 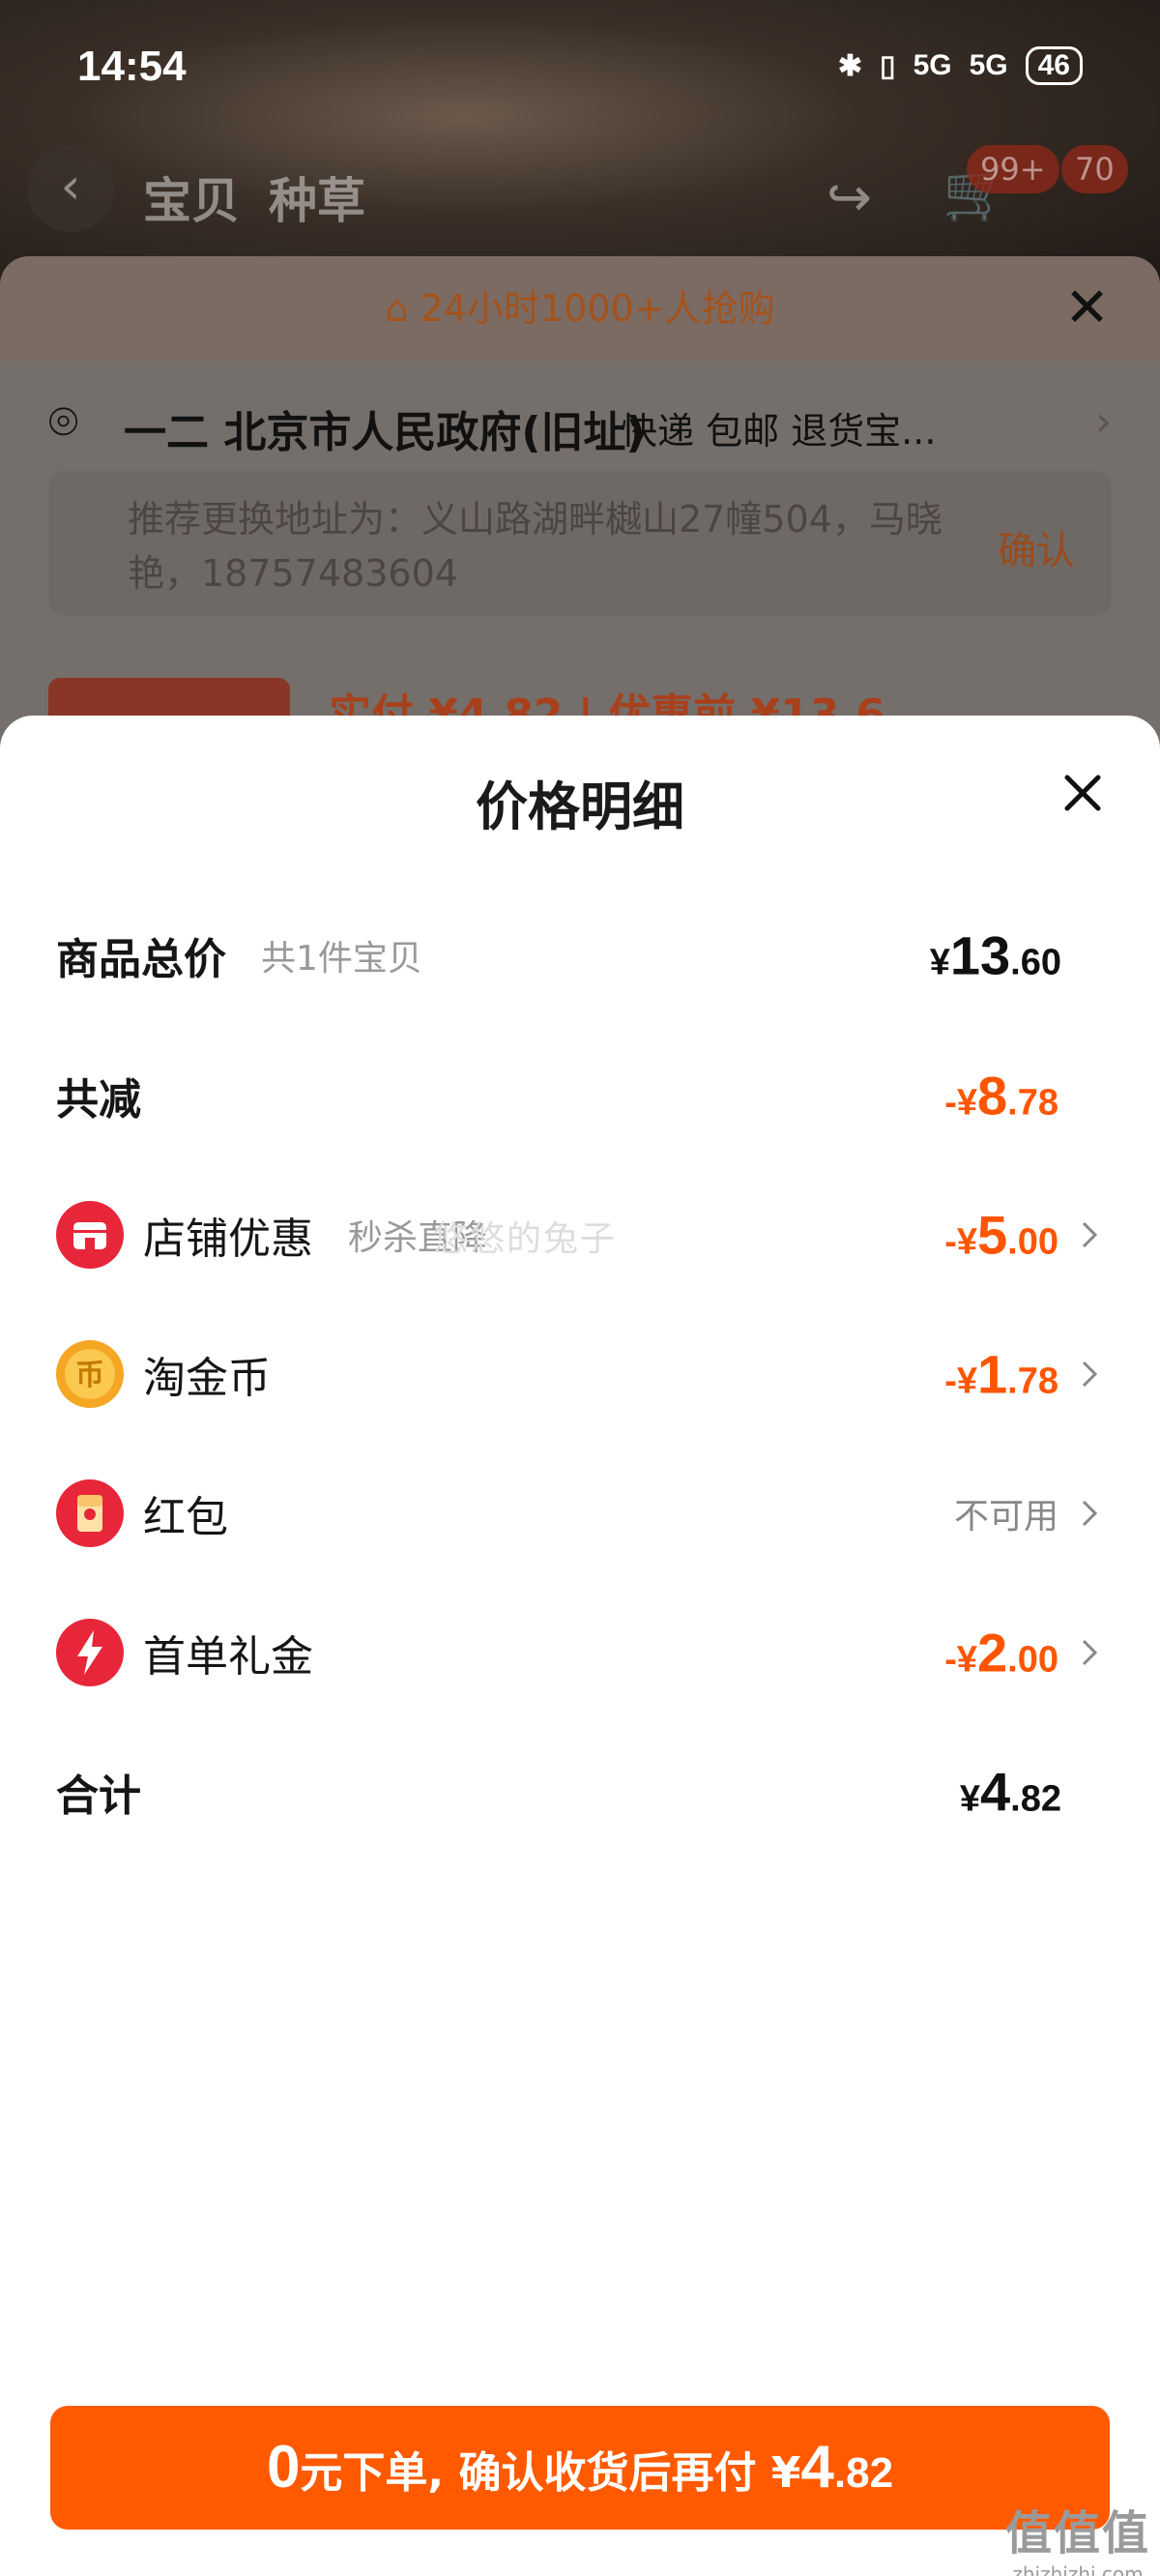 I want to click on watermark-text: 悠悠的兔子, so click(x=525, y=1239).